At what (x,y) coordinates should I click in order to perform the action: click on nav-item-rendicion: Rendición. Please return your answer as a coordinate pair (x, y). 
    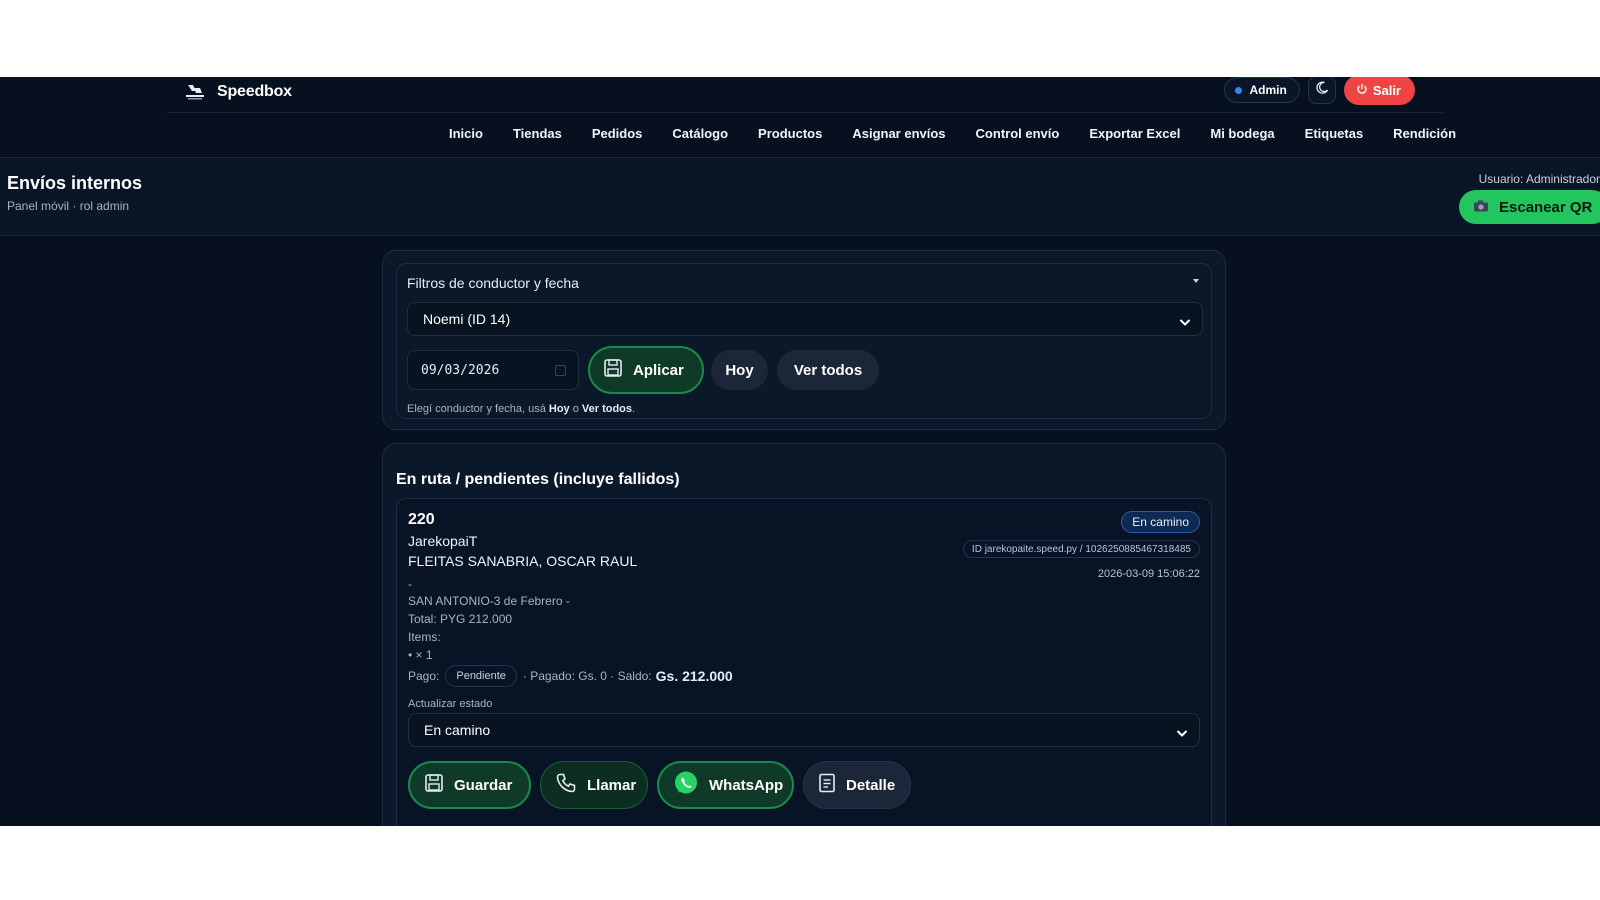
    Looking at the image, I should click on (1424, 133).